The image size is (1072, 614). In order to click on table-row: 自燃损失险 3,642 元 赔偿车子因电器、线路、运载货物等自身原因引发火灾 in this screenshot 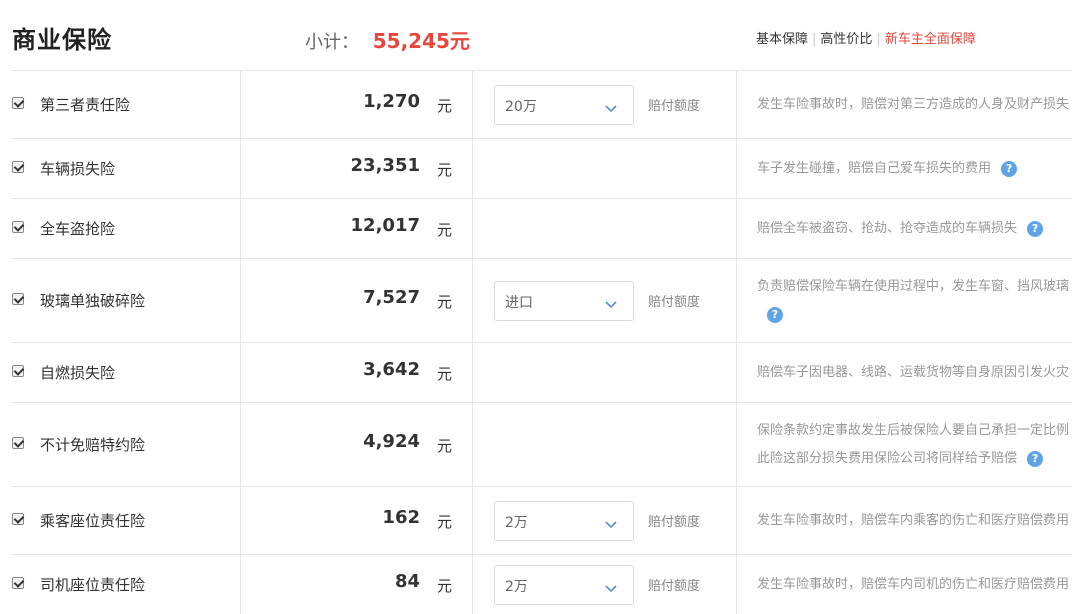, I will do `click(542, 373)`.